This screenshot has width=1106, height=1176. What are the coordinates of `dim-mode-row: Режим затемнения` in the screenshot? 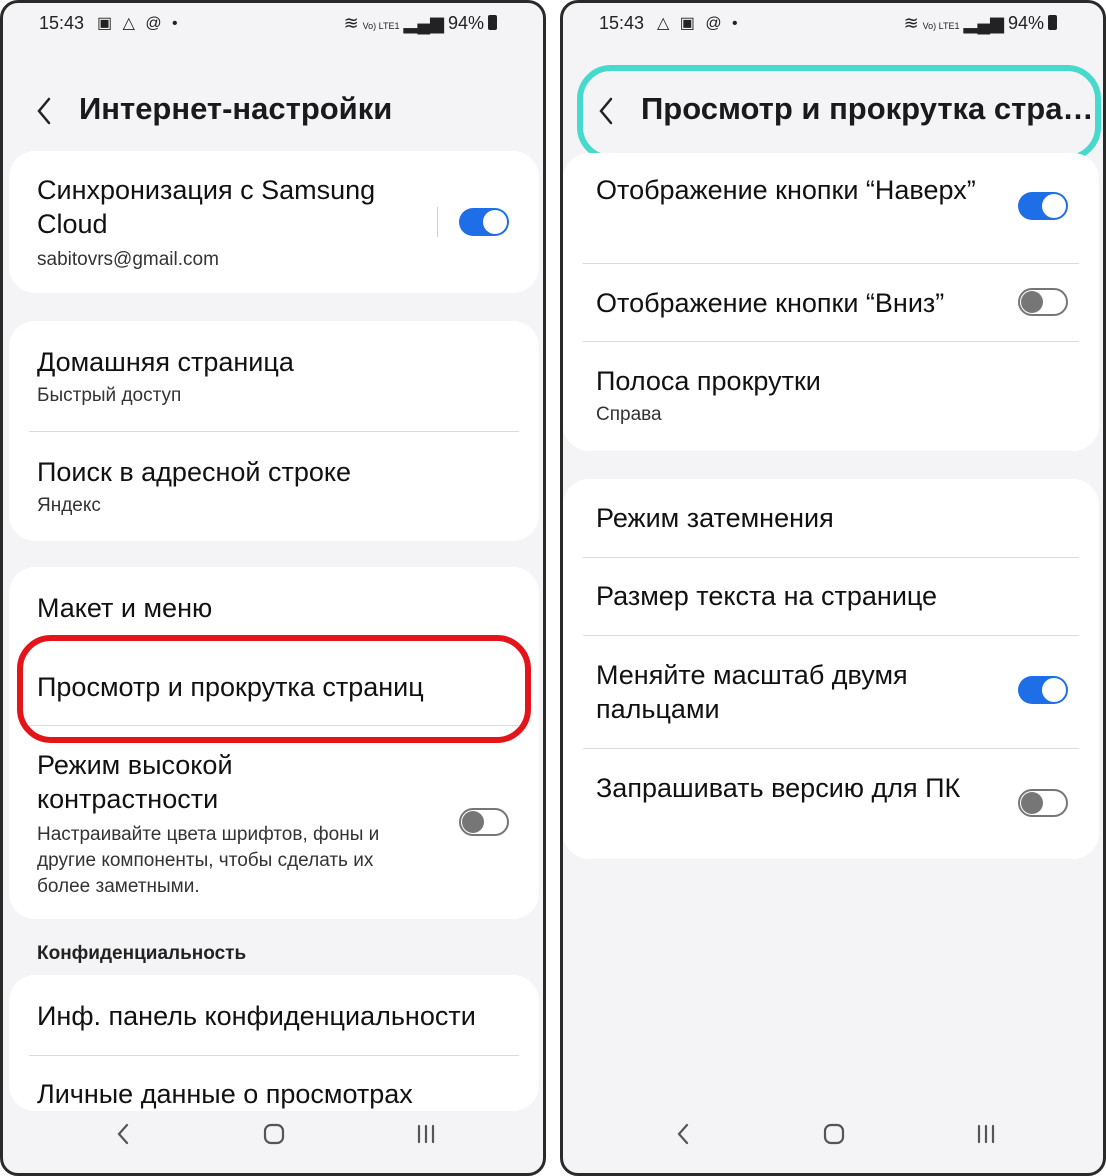 It's located at (831, 518).